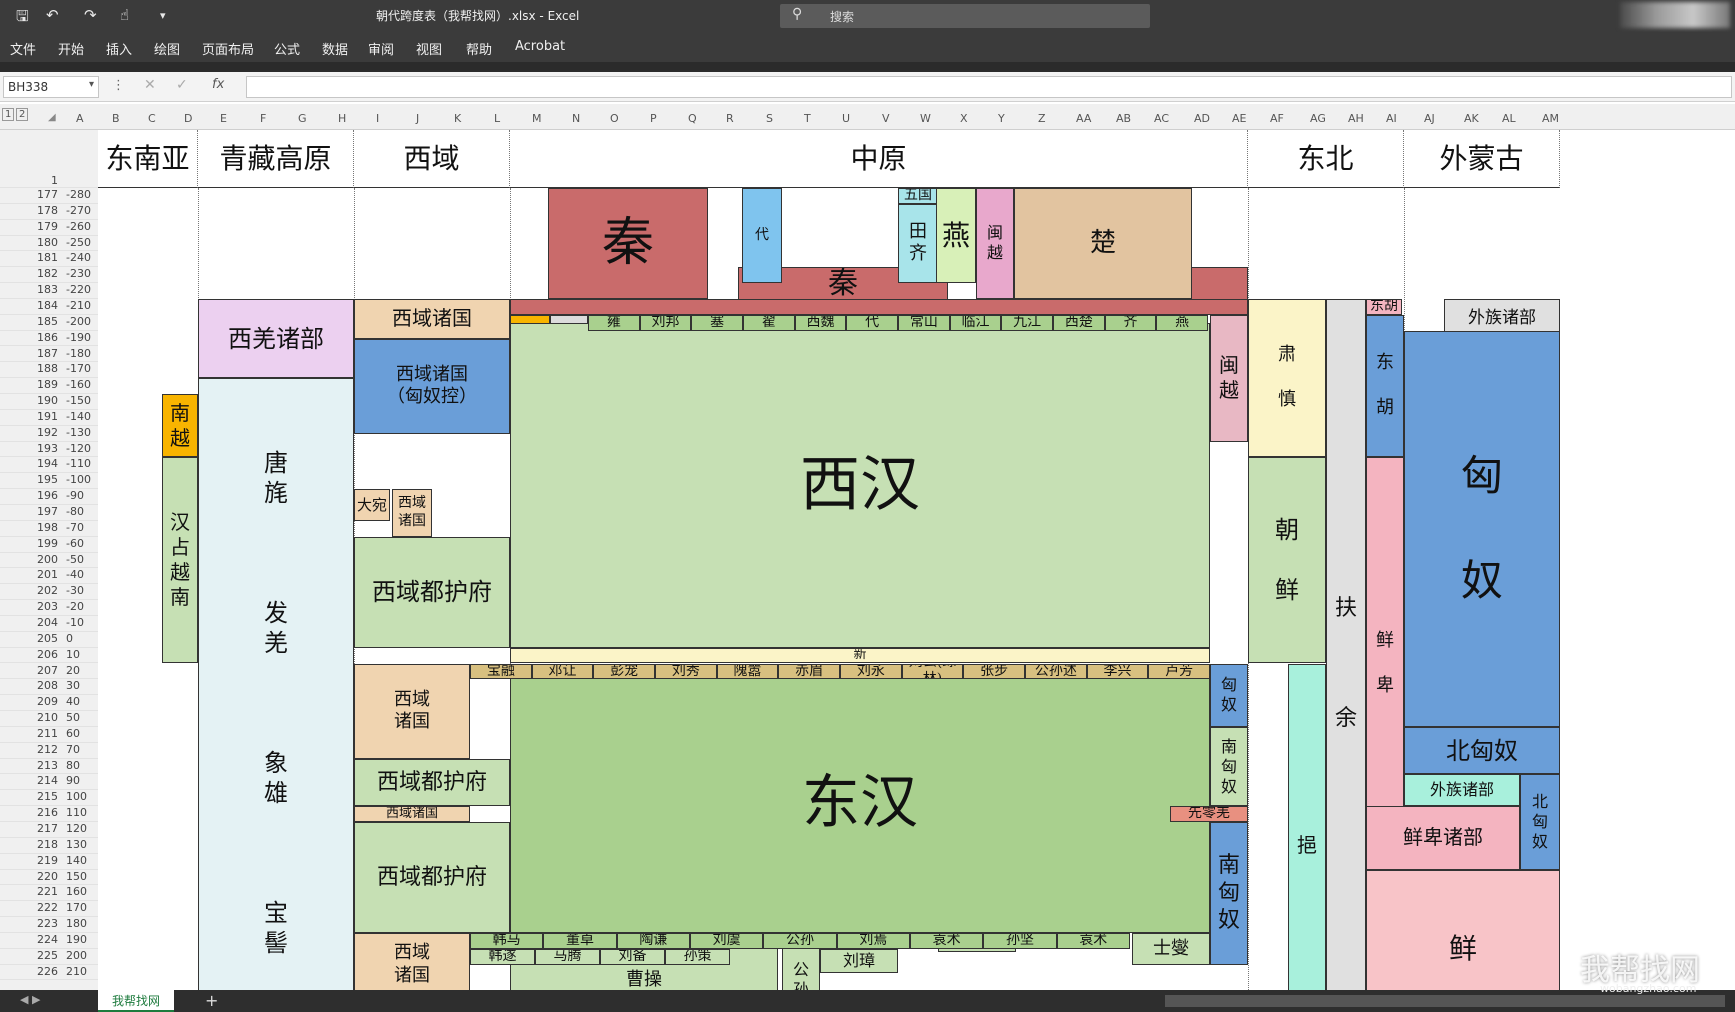 The image size is (1735, 1012). I want to click on row-header: 217 120, so click(49, 830).